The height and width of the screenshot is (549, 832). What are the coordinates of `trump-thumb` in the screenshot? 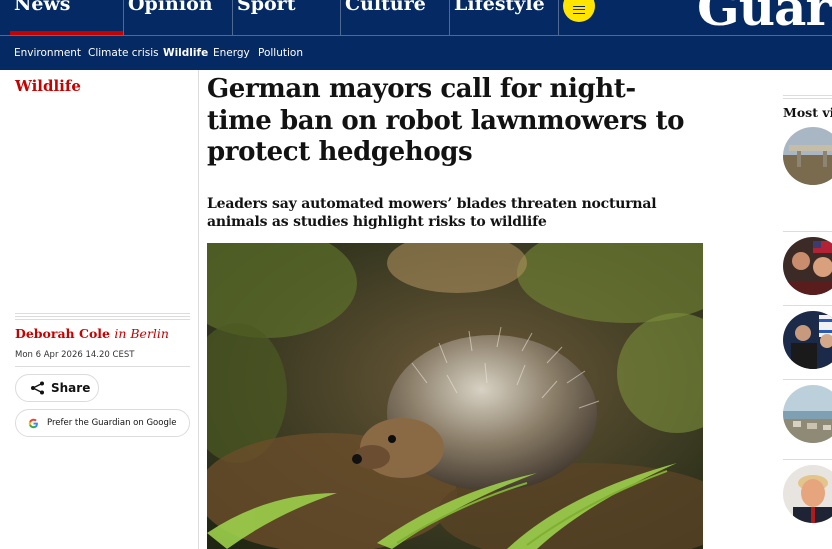 It's located at (807, 494).